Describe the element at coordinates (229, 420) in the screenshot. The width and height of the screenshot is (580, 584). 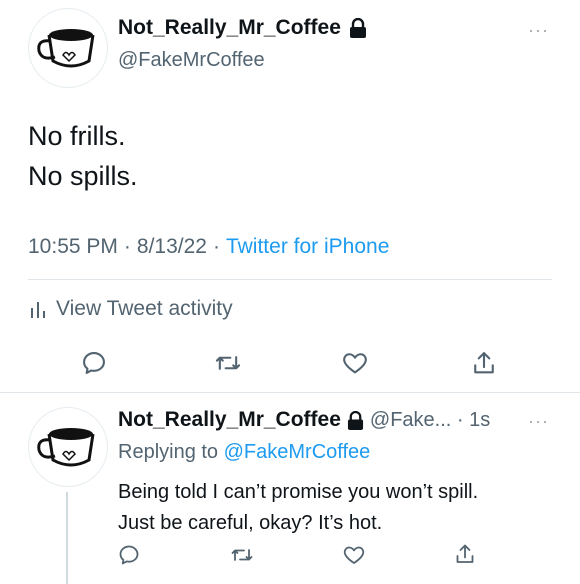
I see `reply-display-name: Not_Really_Mr_Coffee` at that location.